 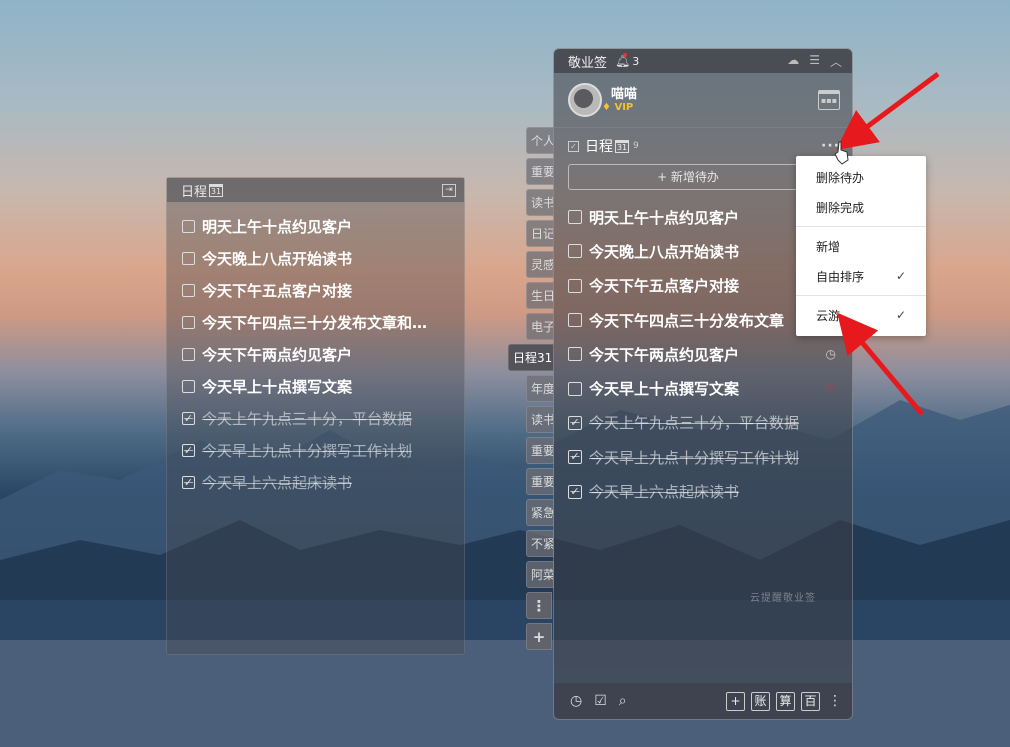 What do you see at coordinates (625, 55) in the screenshot?
I see `notification-dot` at bounding box center [625, 55].